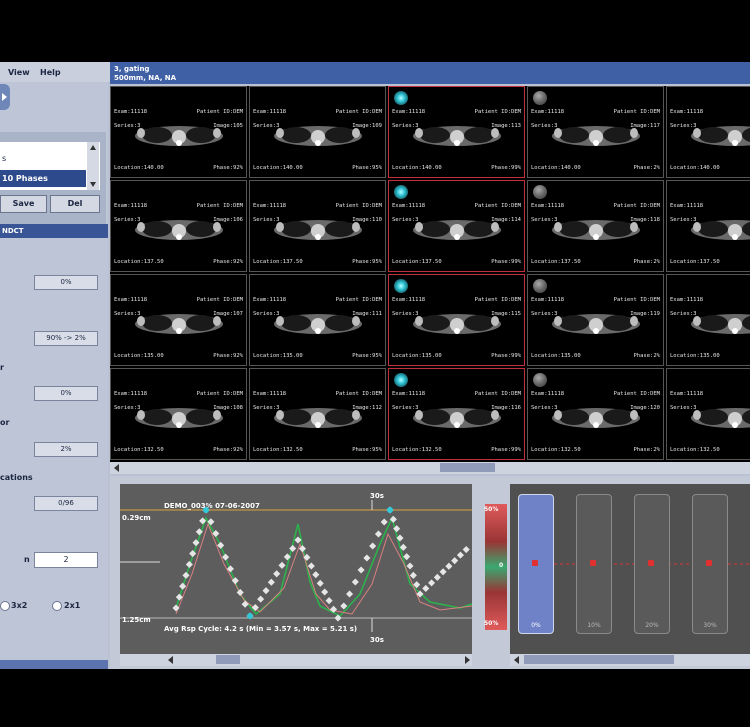  Describe the element at coordinates (93, 184) in the screenshot. I see `scroll-down-icon` at that location.